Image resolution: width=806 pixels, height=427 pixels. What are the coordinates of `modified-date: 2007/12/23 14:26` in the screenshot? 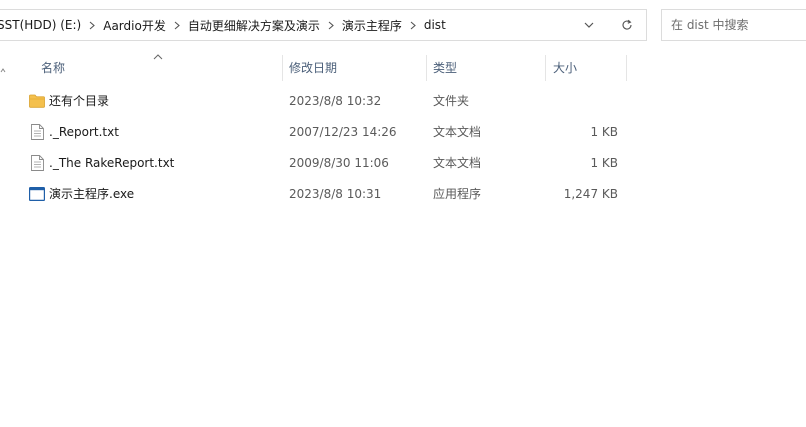 It's located at (343, 131).